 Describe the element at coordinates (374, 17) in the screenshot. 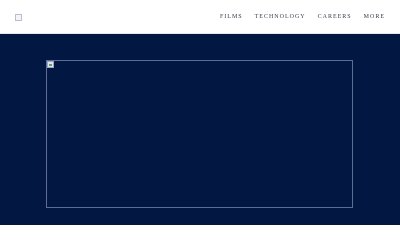

I see `nav-more-link: MORE` at that location.